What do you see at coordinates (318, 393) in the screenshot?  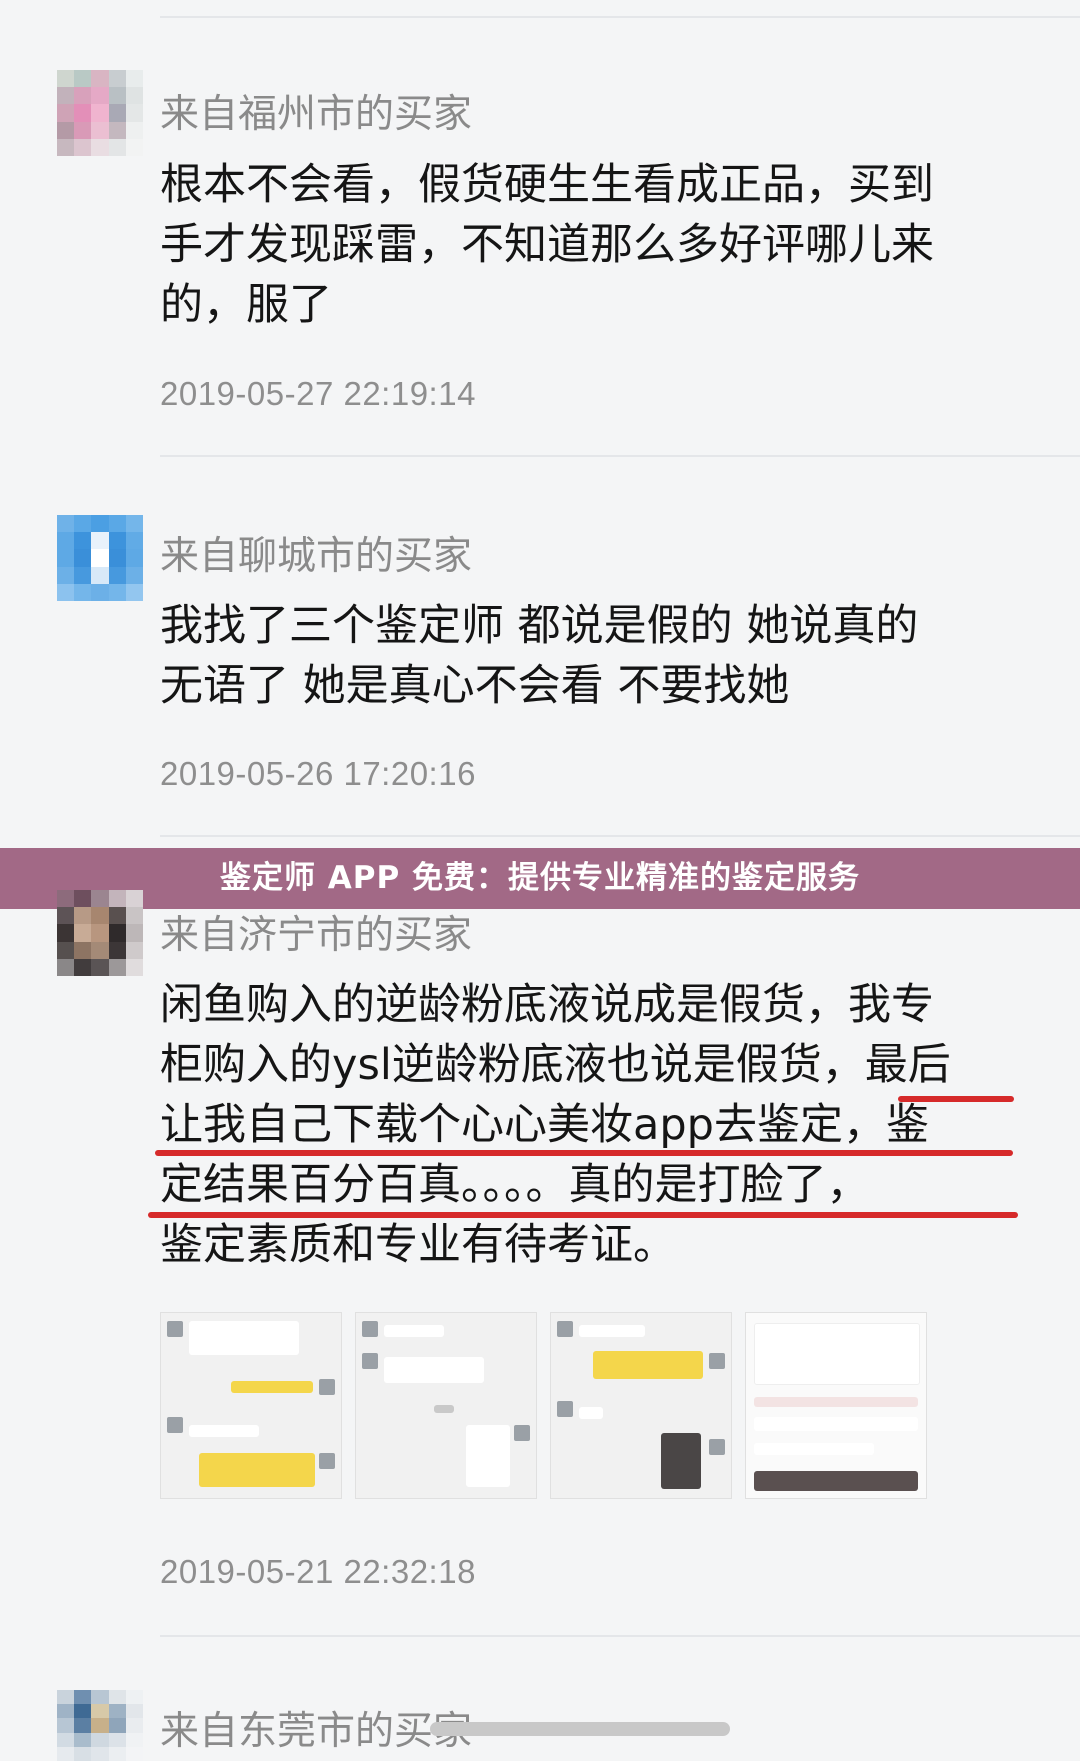 I see `review-timestamp: 2019-05-27 22:19:14` at bounding box center [318, 393].